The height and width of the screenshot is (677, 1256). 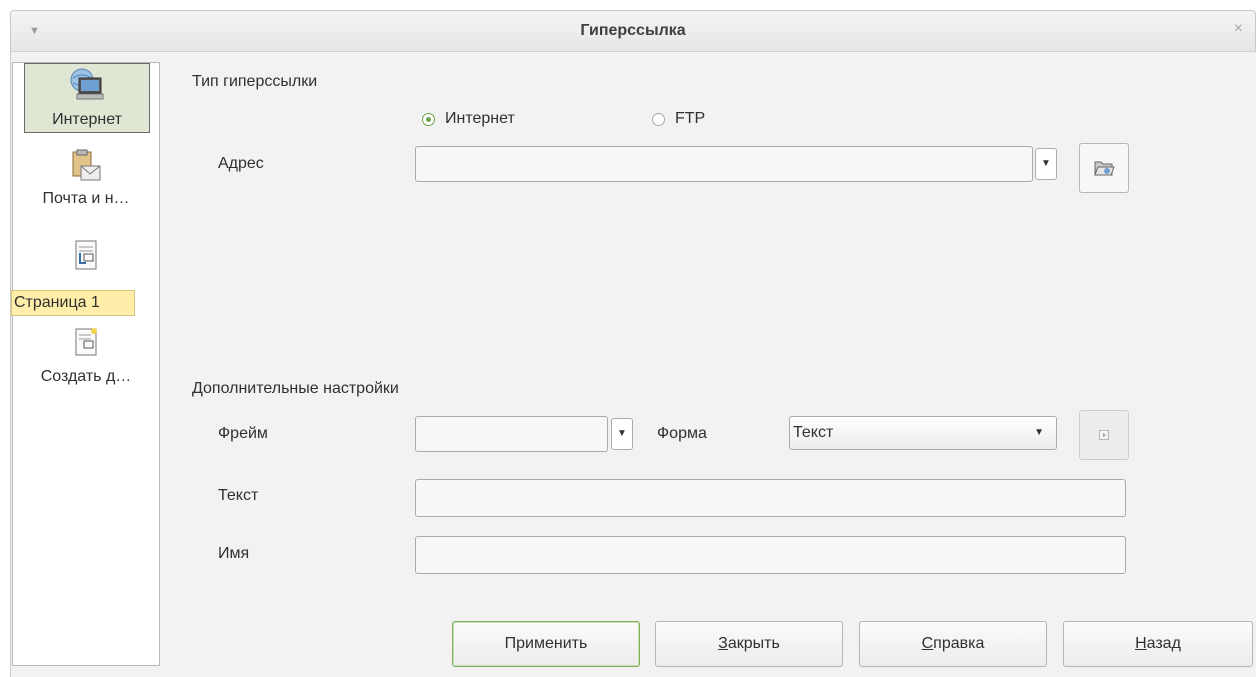 I want to click on play-icon, so click(x=1104, y=435).